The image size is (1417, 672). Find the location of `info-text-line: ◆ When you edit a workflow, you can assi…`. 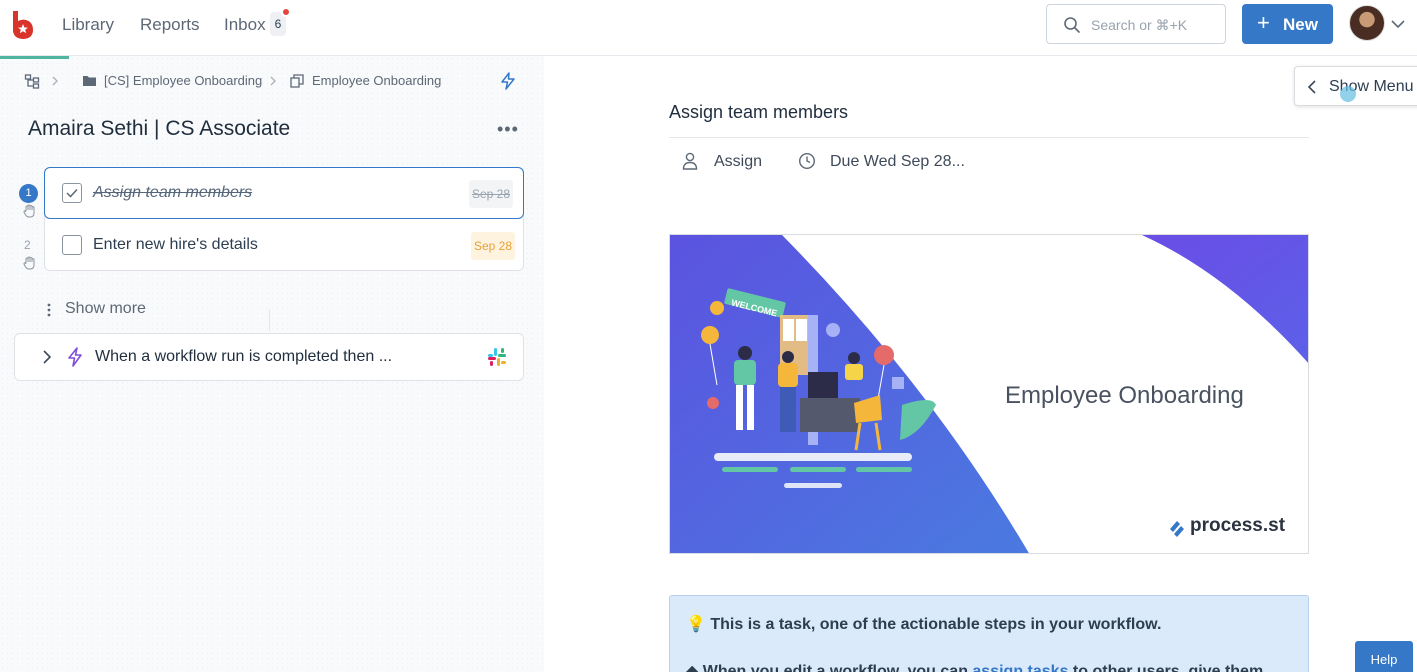

info-text-line: ◆ When you edit a workflow, you can assi… is located at coordinates (974, 666).